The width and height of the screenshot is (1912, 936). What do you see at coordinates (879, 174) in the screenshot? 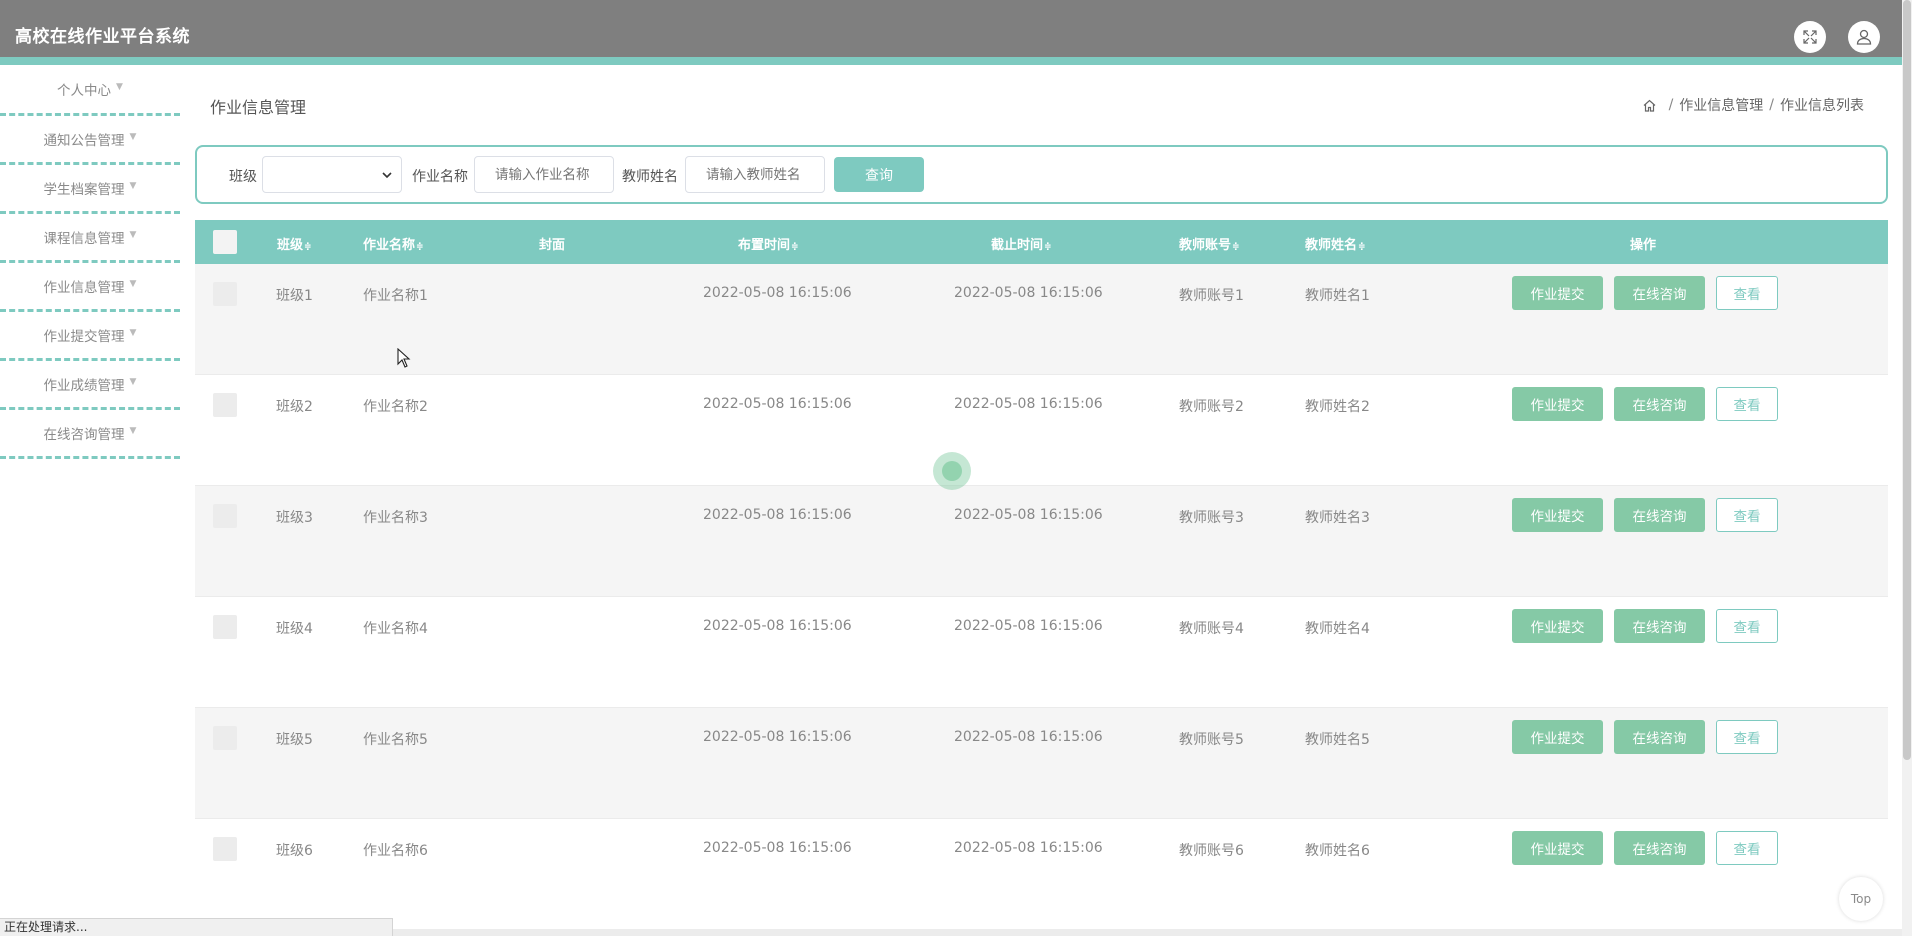
I see `search-button: 查询` at bounding box center [879, 174].